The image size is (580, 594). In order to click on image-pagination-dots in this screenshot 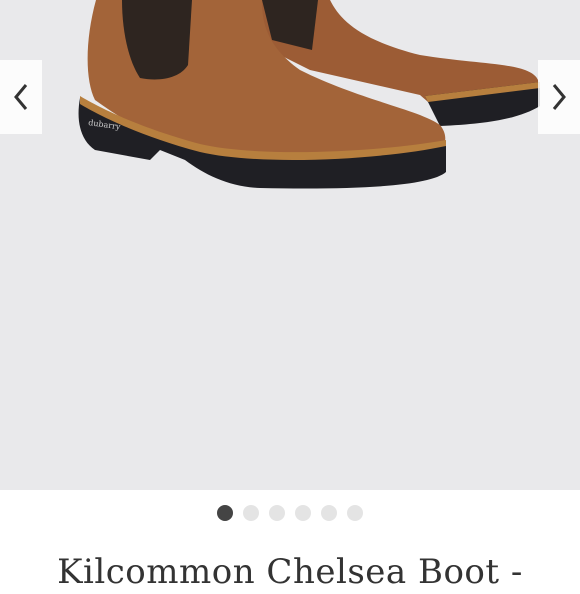, I will do `click(290, 513)`.